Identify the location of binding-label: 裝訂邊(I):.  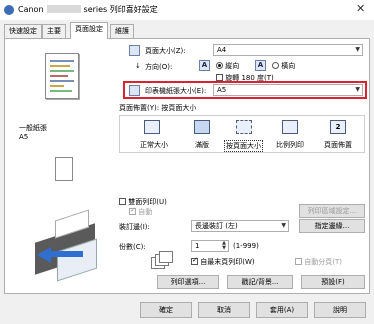
(134, 227).